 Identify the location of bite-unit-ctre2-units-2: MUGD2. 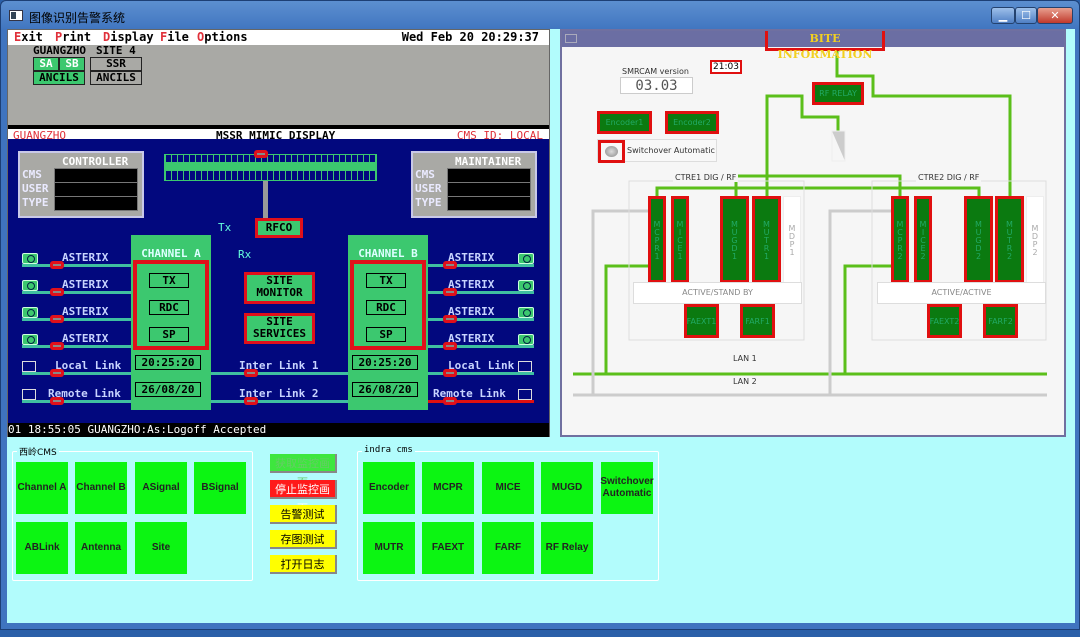
(978, 239).